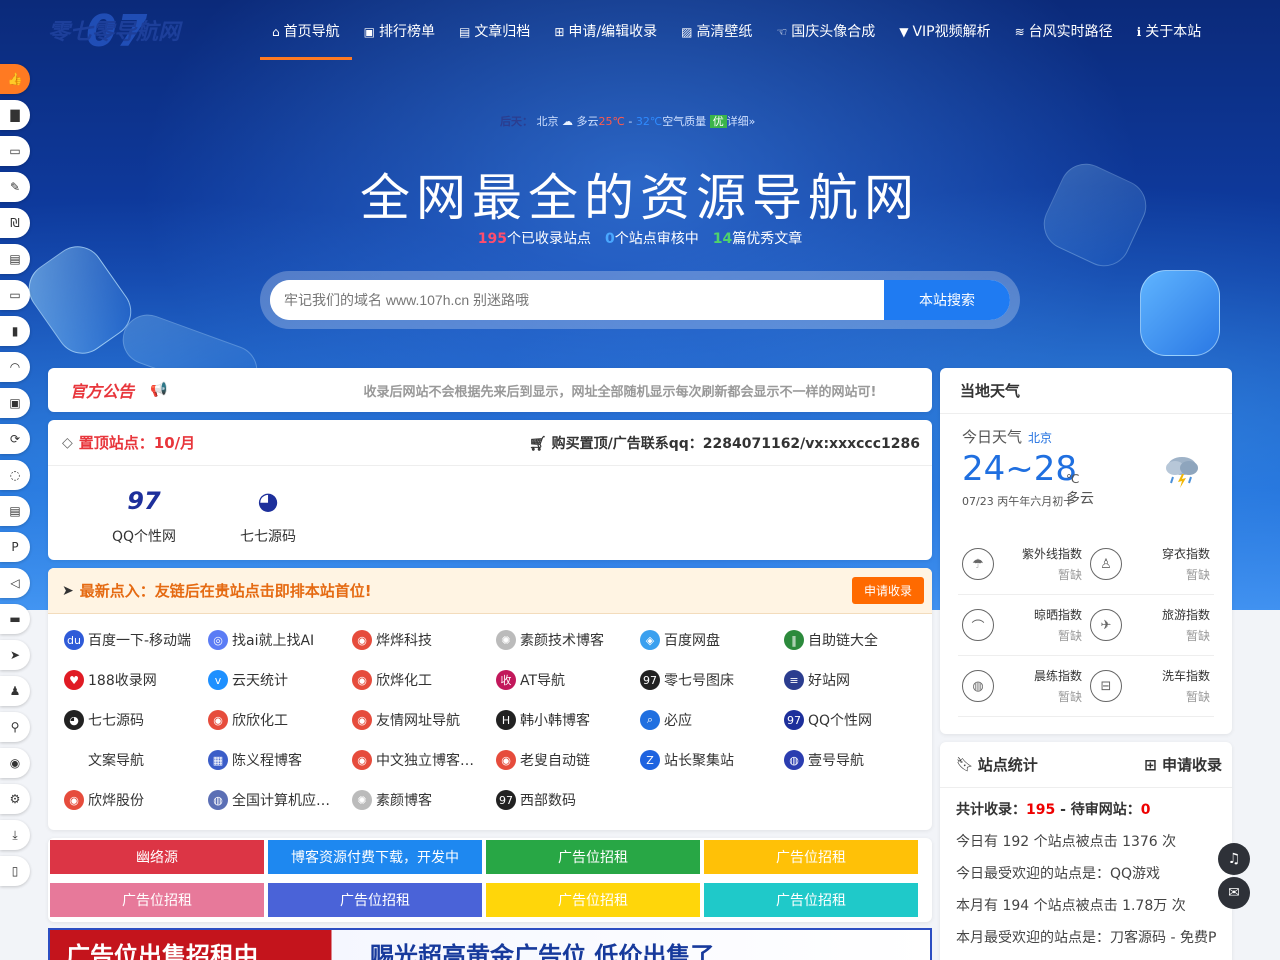 The image size is (1280, 960). What do you see at coordinates (15, 79) in the screenshot?
I see `thumb-up-icon: 👍` at bounding box center [15, 79].